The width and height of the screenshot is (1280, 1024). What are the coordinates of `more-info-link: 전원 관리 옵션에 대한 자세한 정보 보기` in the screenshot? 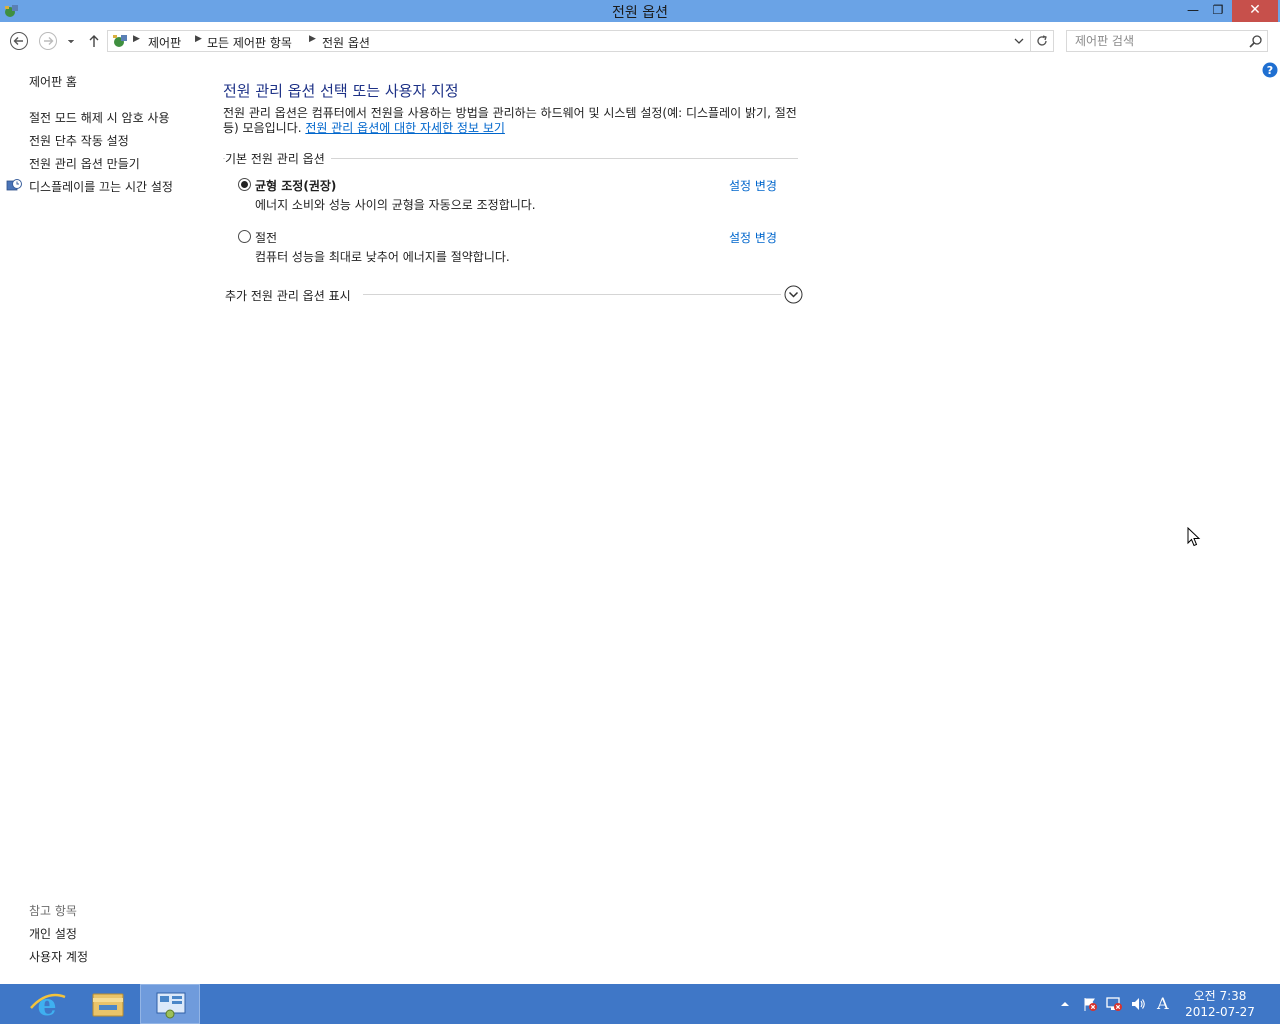 It's located at (405, 128).